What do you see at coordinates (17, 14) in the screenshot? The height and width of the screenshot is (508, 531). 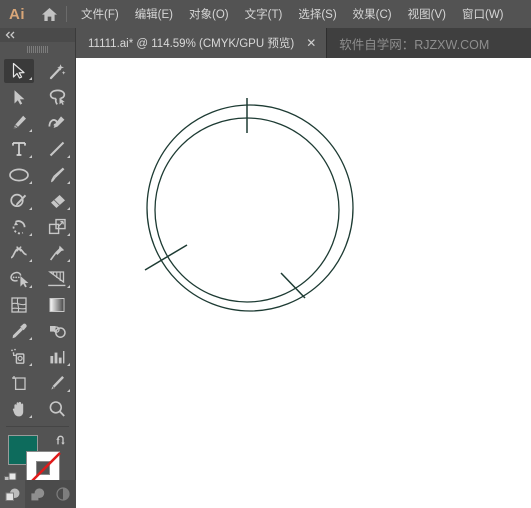 I see `app-logo: Ai` at bounding box center [17, 14].